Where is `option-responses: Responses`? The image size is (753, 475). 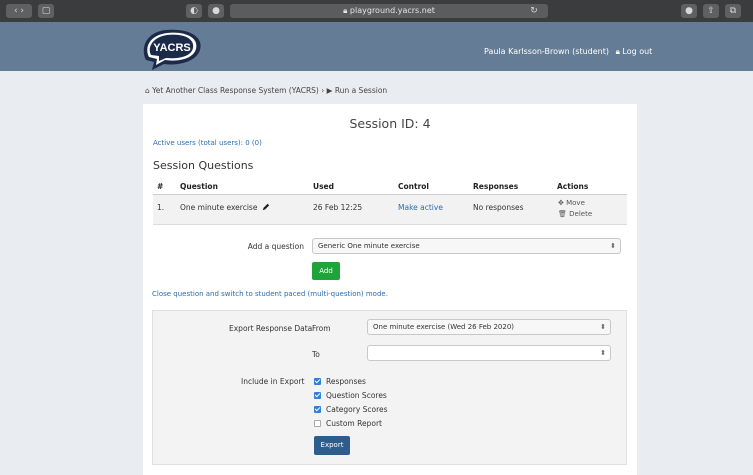
option-responses: Responses is located at coordinates (340, 381).